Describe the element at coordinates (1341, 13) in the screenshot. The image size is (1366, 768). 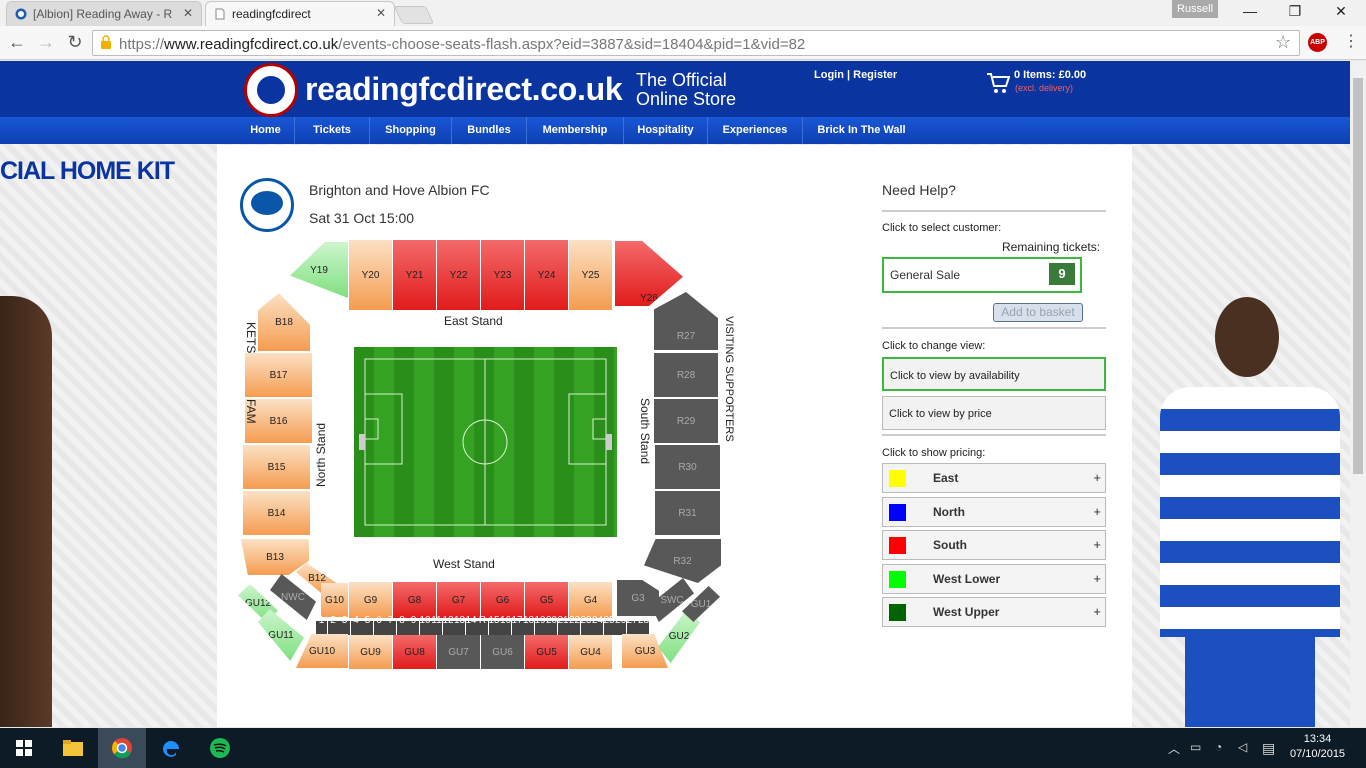
I see `close-window-icon: ✕` at that location.